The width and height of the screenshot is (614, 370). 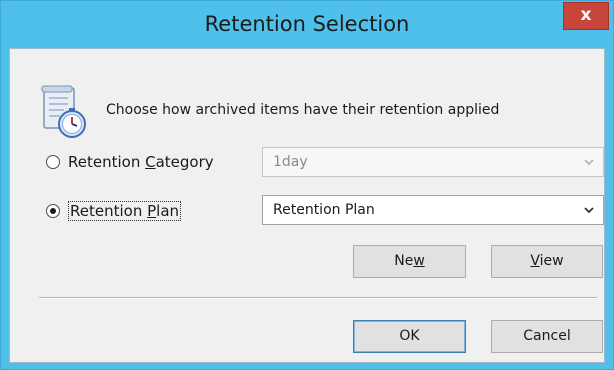 I want to click on dialog-title: Retention Selection, so click(x=307, y=24).